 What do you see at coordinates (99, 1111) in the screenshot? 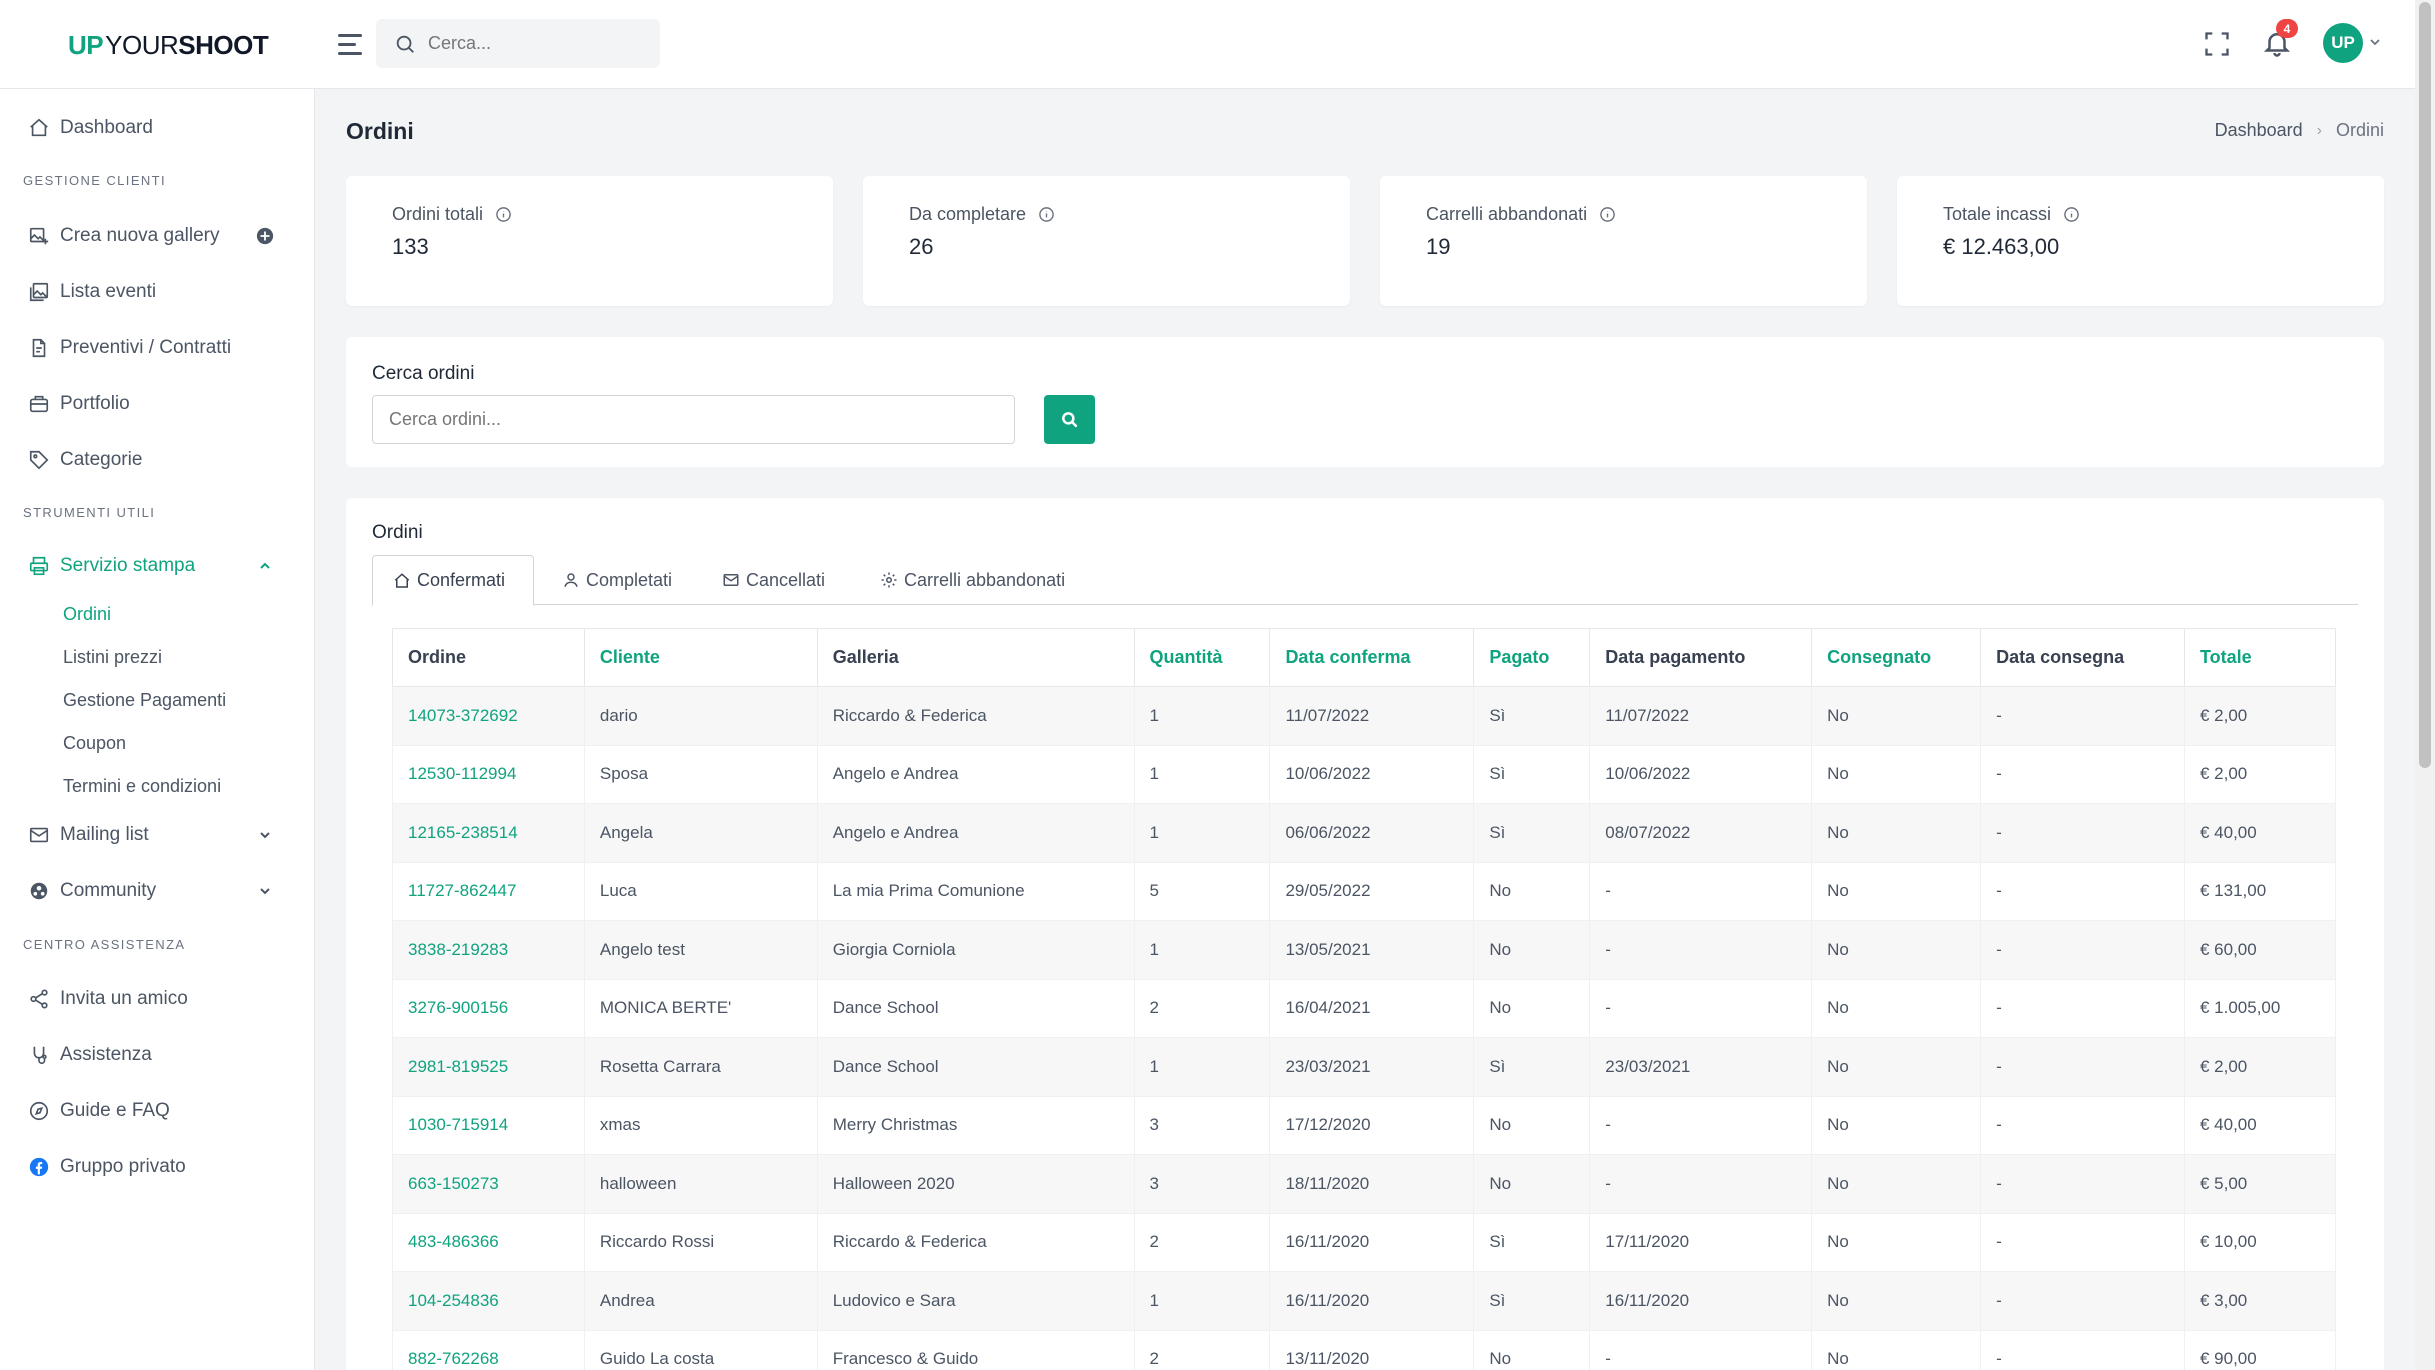
I see `sidebar-item-guides: Guide e FAQ` at bounding box center [99, 1111].